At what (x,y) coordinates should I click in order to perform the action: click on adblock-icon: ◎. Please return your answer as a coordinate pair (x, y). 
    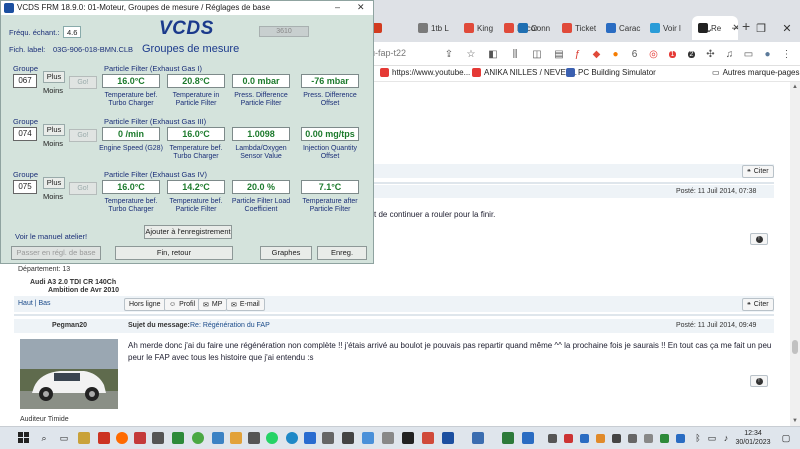
    Looking at the image, I should click on (653, 54).